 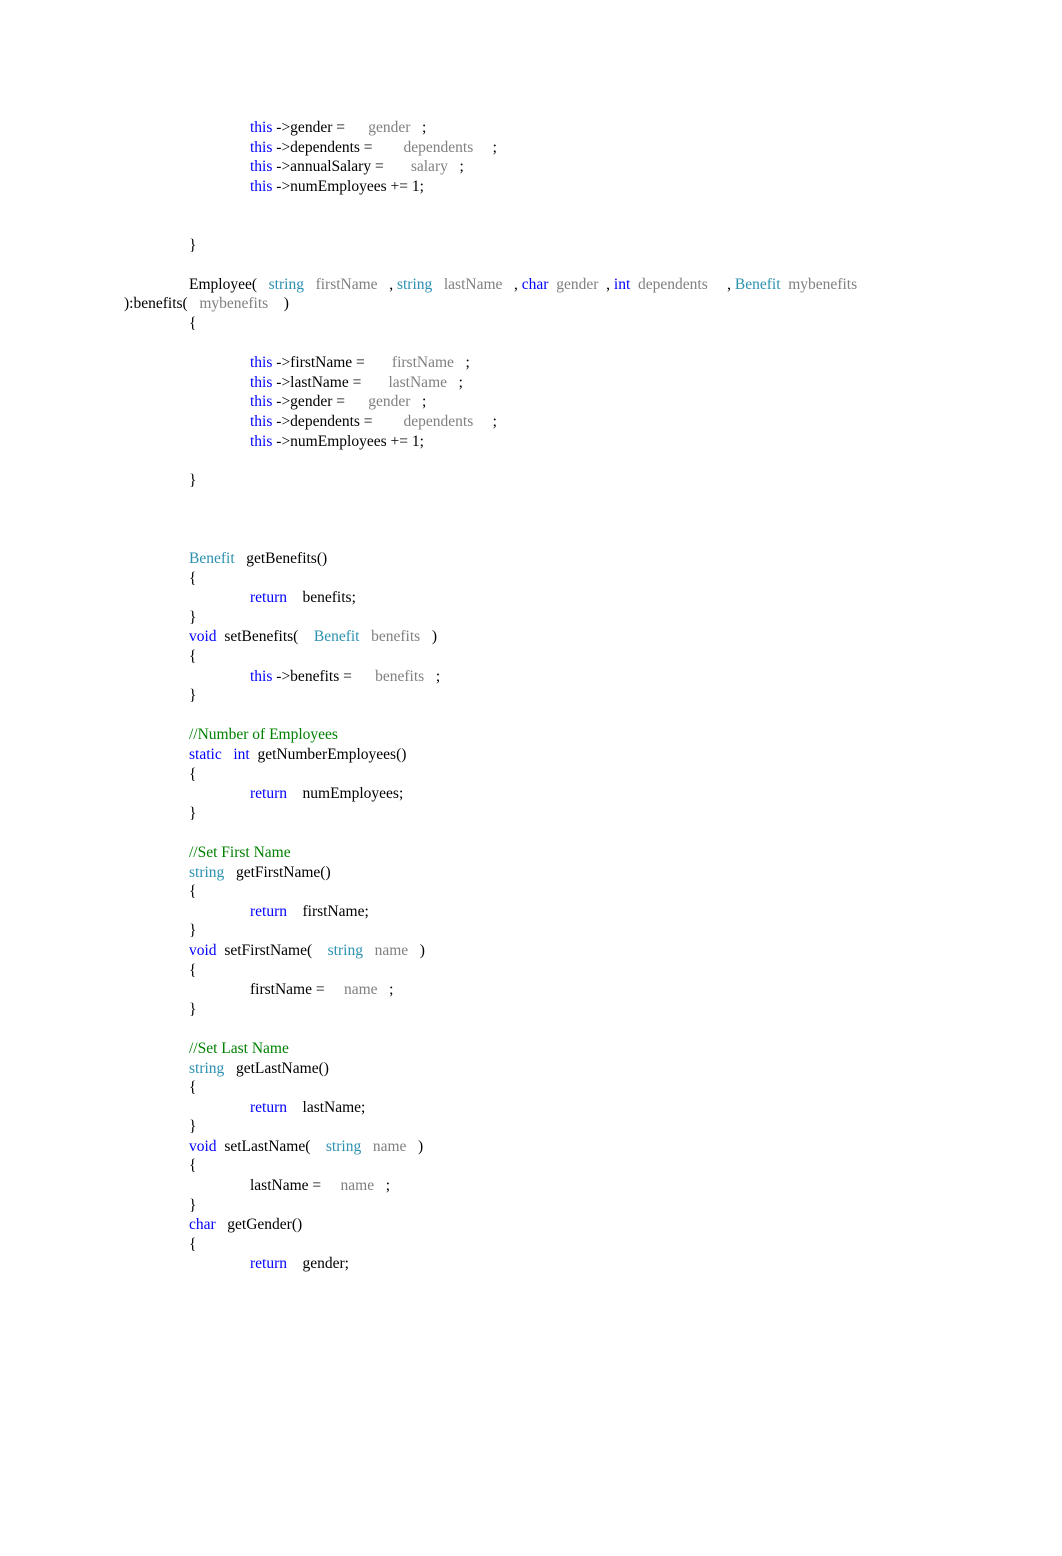 What do you see at coordinates (524, 598) in the screenshot?
I see `code-line: return benefits;` at bounding box center [524, 598].